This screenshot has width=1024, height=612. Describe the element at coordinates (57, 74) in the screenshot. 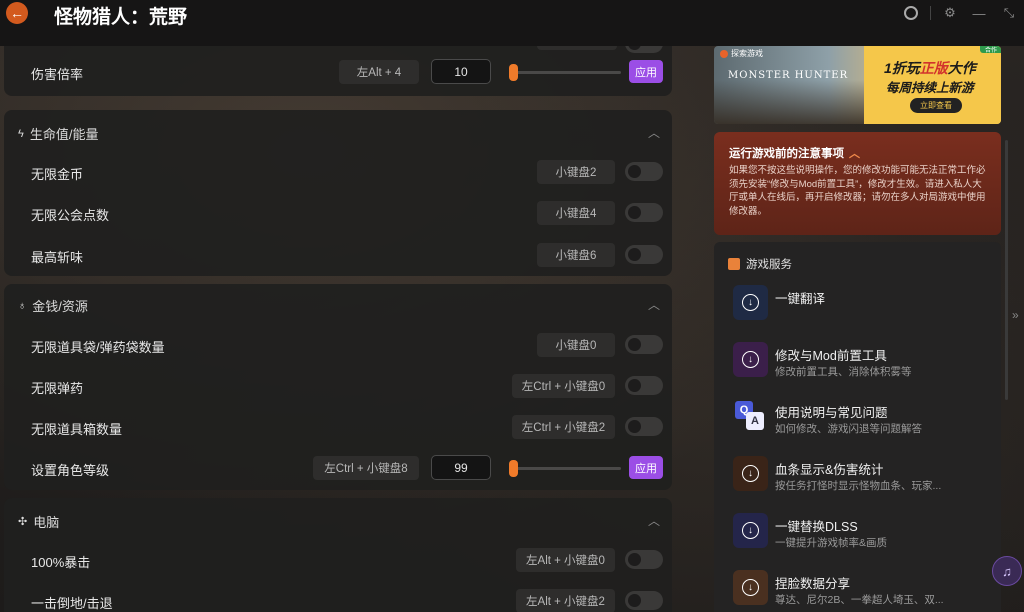

I see `cheat-label: 伤害倍率` at that location.